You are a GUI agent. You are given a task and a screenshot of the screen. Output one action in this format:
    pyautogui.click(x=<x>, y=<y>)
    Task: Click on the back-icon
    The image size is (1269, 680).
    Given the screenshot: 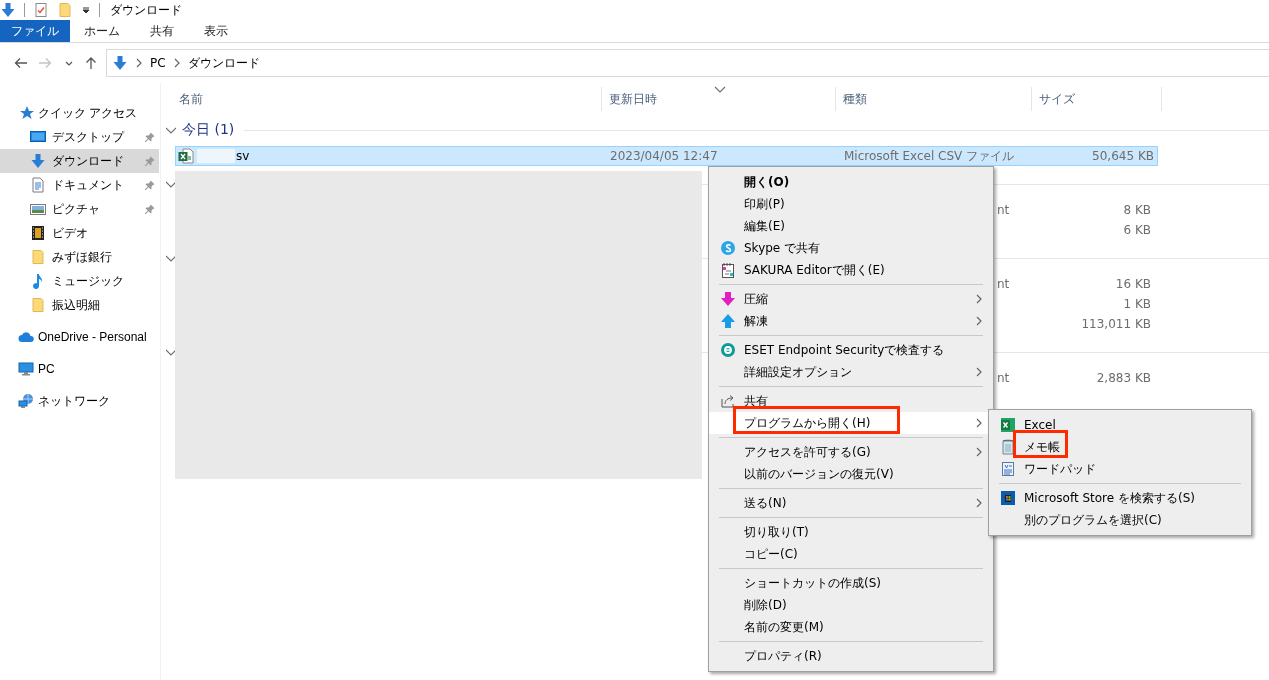 What is the action you would take?
    pyautogui.click(x=21, y=63)
    